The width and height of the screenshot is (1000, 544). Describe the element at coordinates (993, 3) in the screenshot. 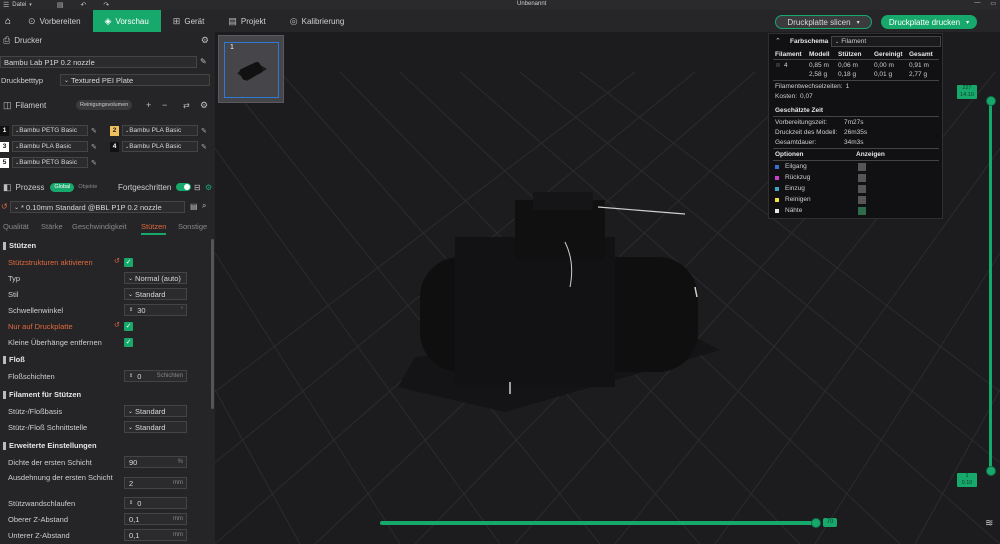

I see `maximize-icon: ▭` at that location.